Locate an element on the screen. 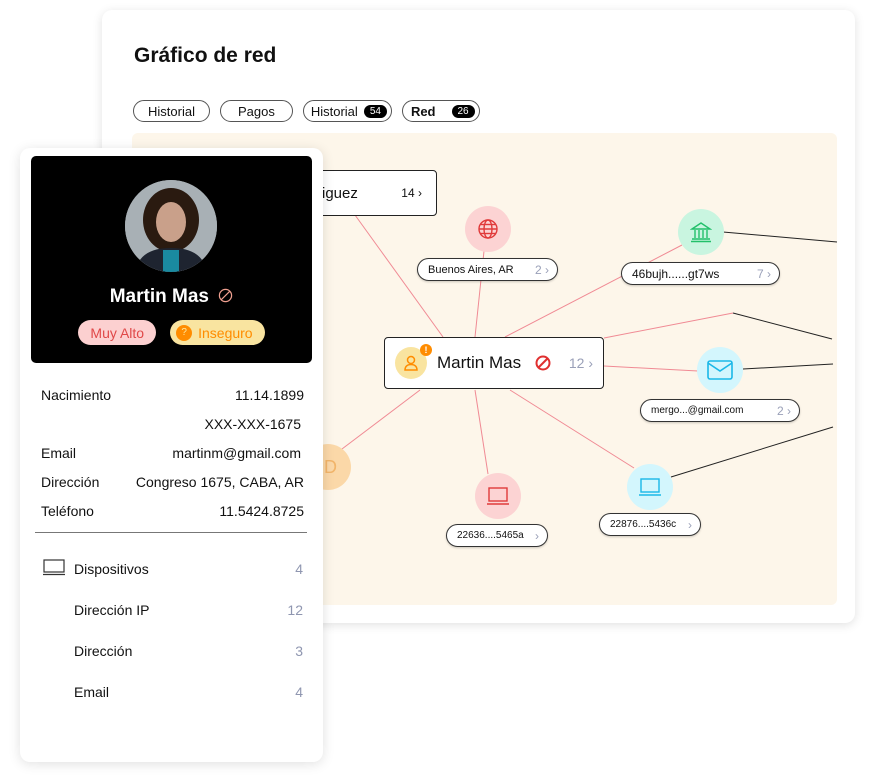 The image size is (877, 782). node-pill-device-1: 22636....5465a › is located at coordinates (497, 535).